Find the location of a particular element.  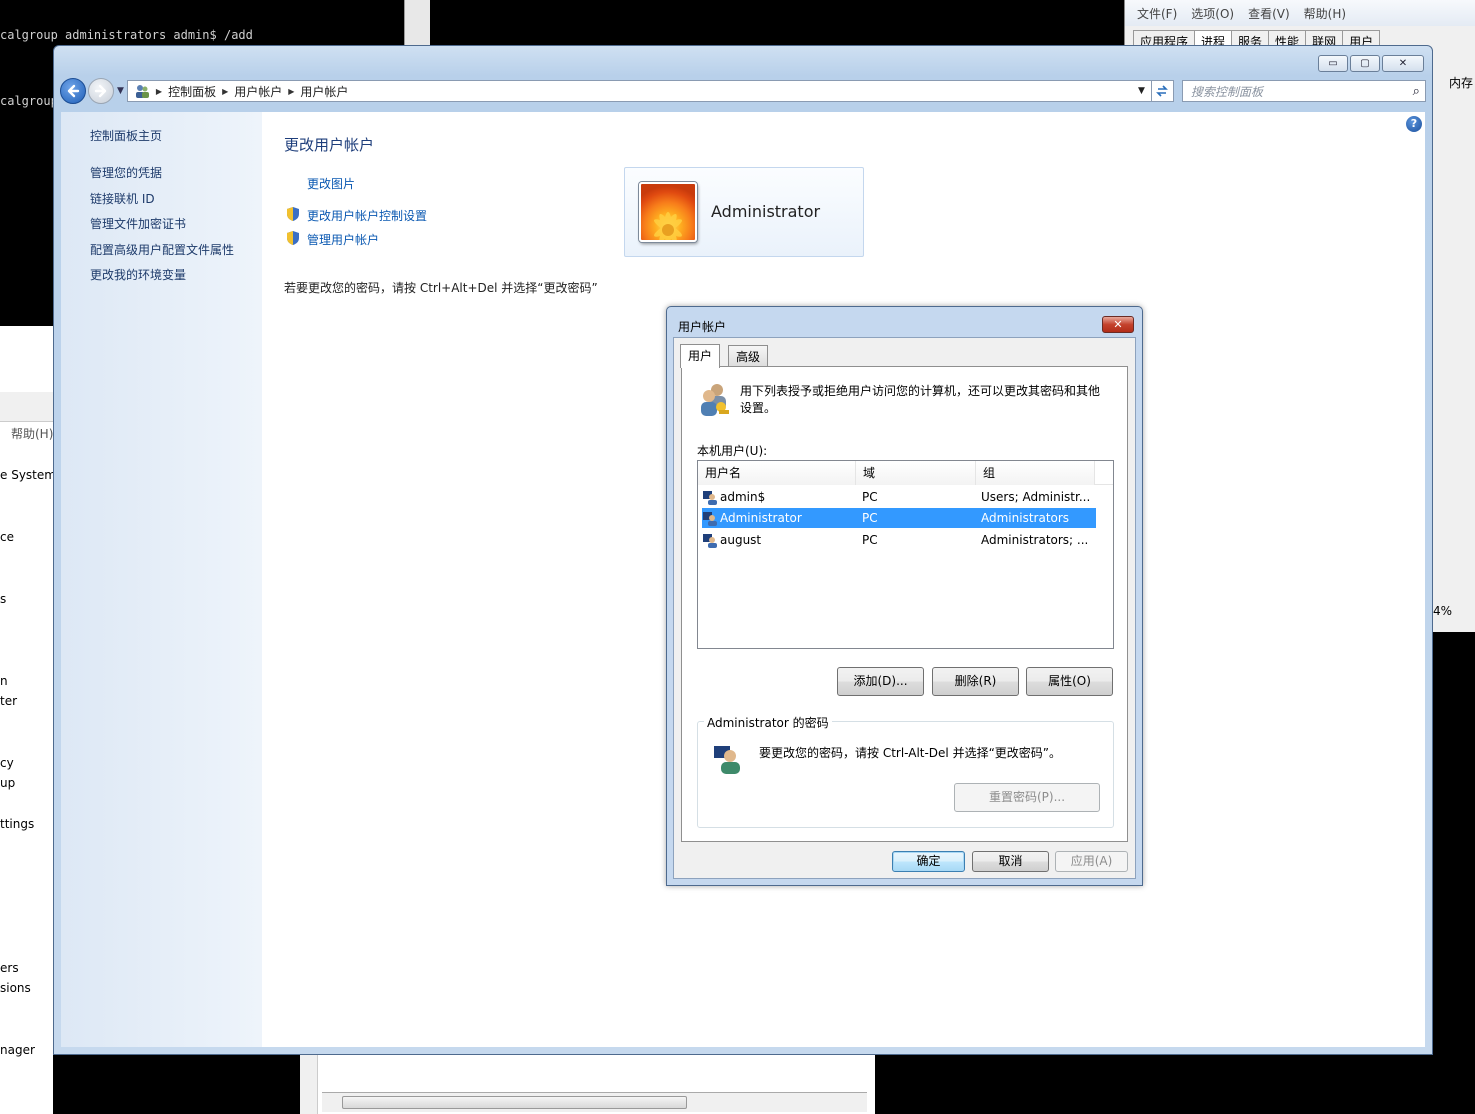

link-manage-credentials: 管理您的凭据 is located at coordinates (126, 172).